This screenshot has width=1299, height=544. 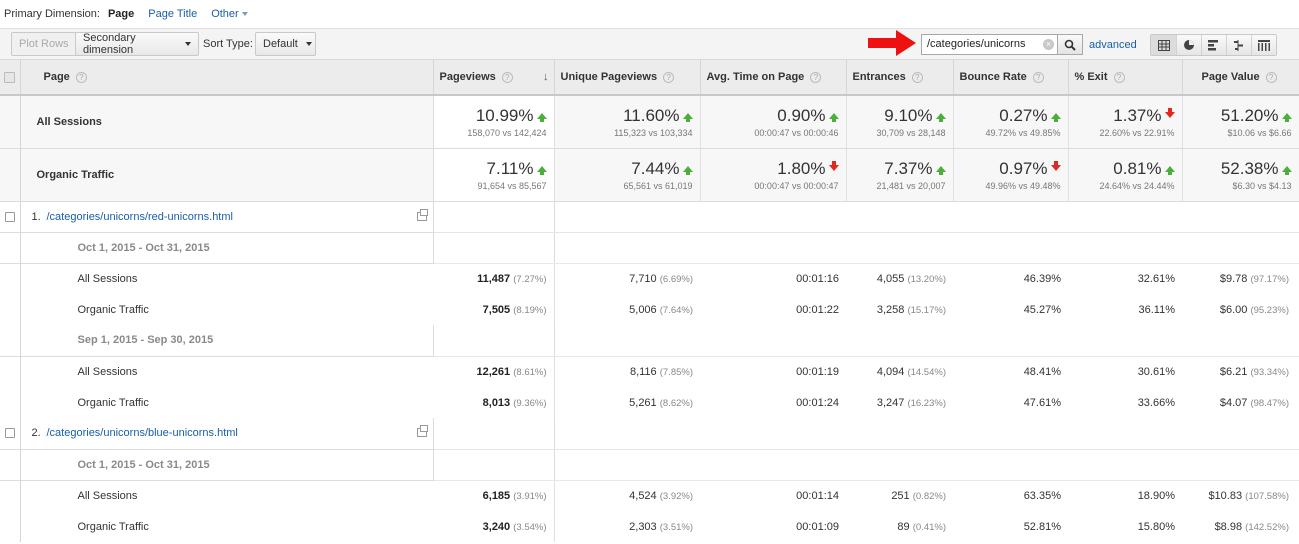 What do you see at coordinates (899, 278) in the screenshot?
I see `entrances-value: 4,055 (13.20%)` at bounding box center [899, 278].